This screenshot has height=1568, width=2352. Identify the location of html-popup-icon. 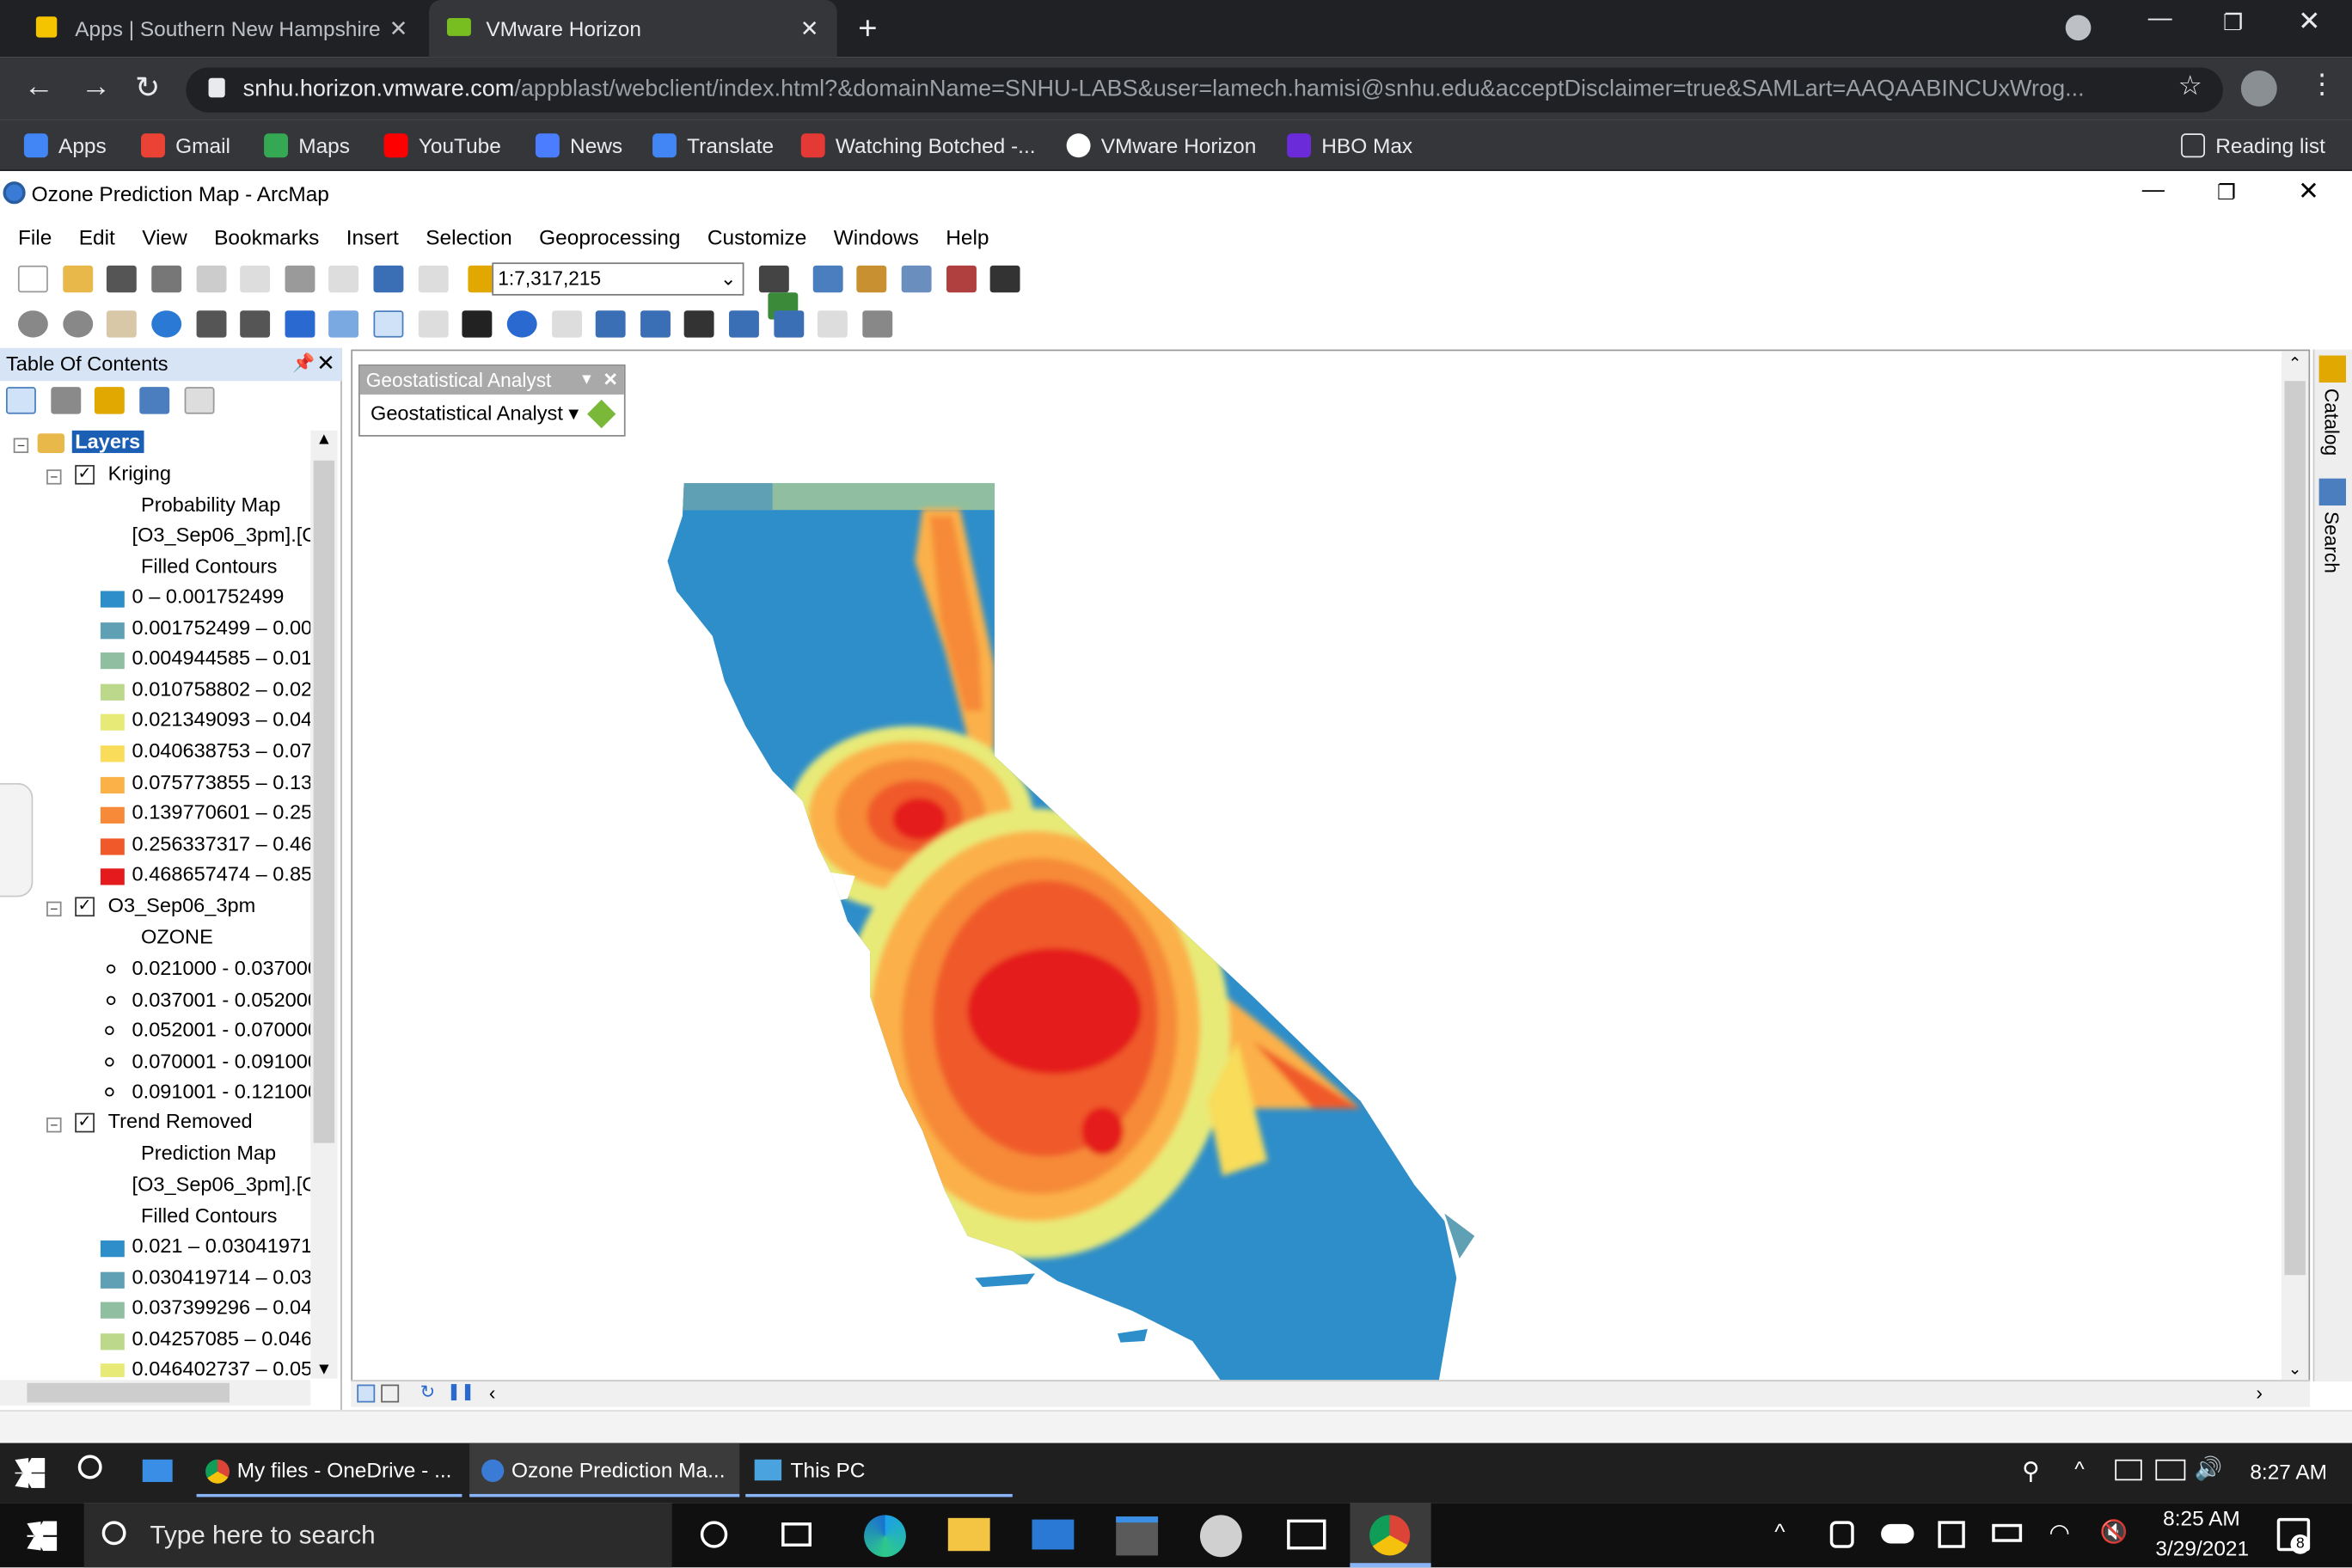
(610, 324).